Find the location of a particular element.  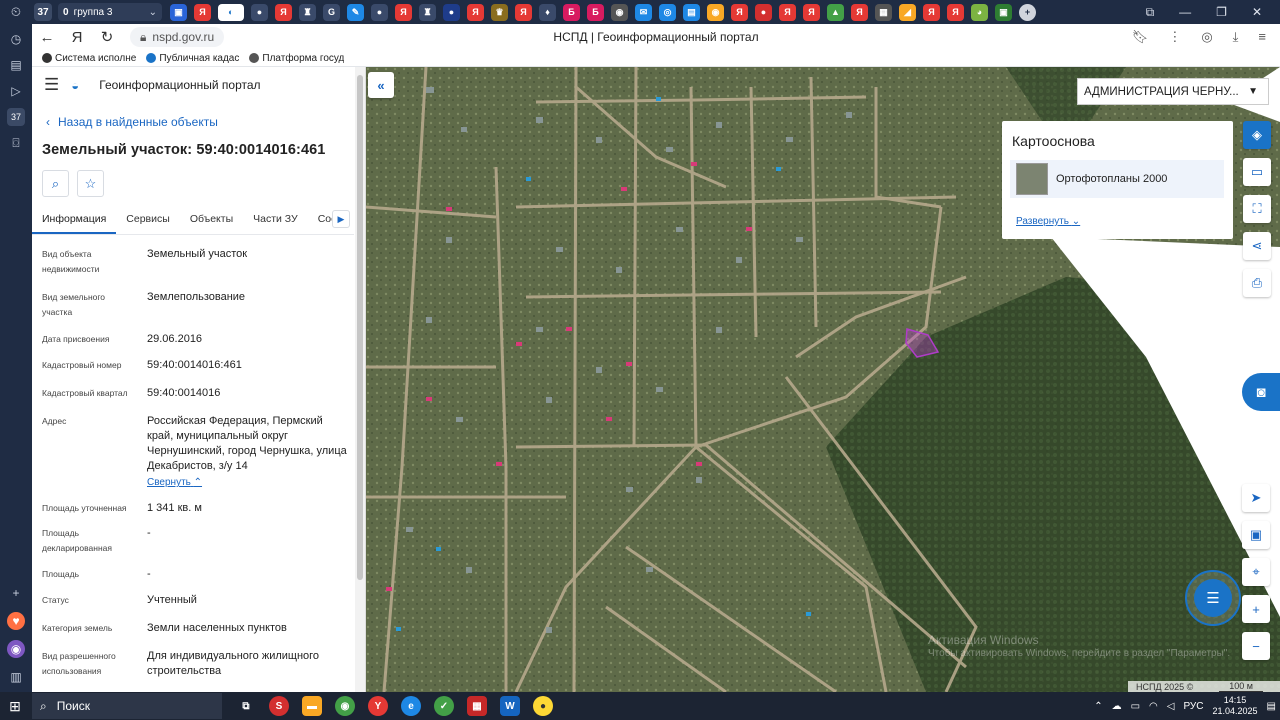

extension-icon: ◎ is located at coordinates (1206, 37).